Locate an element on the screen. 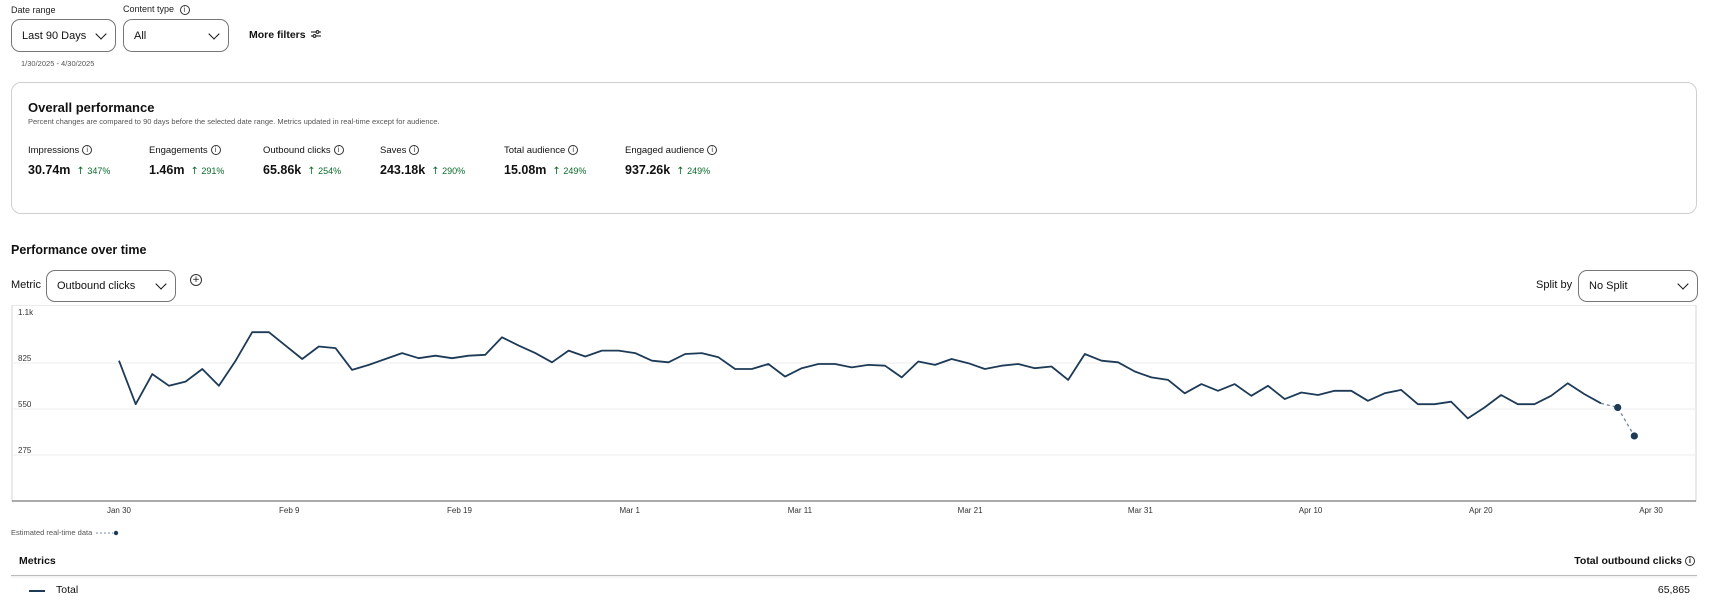  plus-icon: + is located at coordinates (196, 280).